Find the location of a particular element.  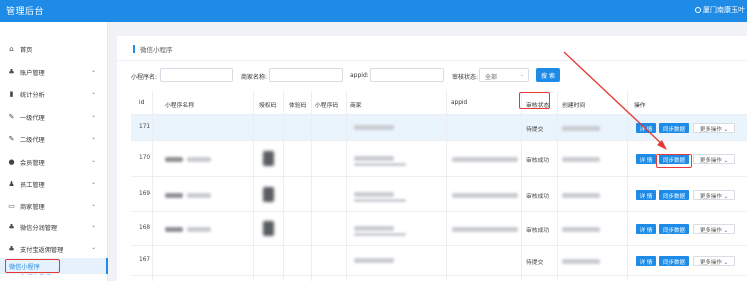

sidebar-item-2: ▮ 统计分析 ⌄ is located at coordinates (54, 94).